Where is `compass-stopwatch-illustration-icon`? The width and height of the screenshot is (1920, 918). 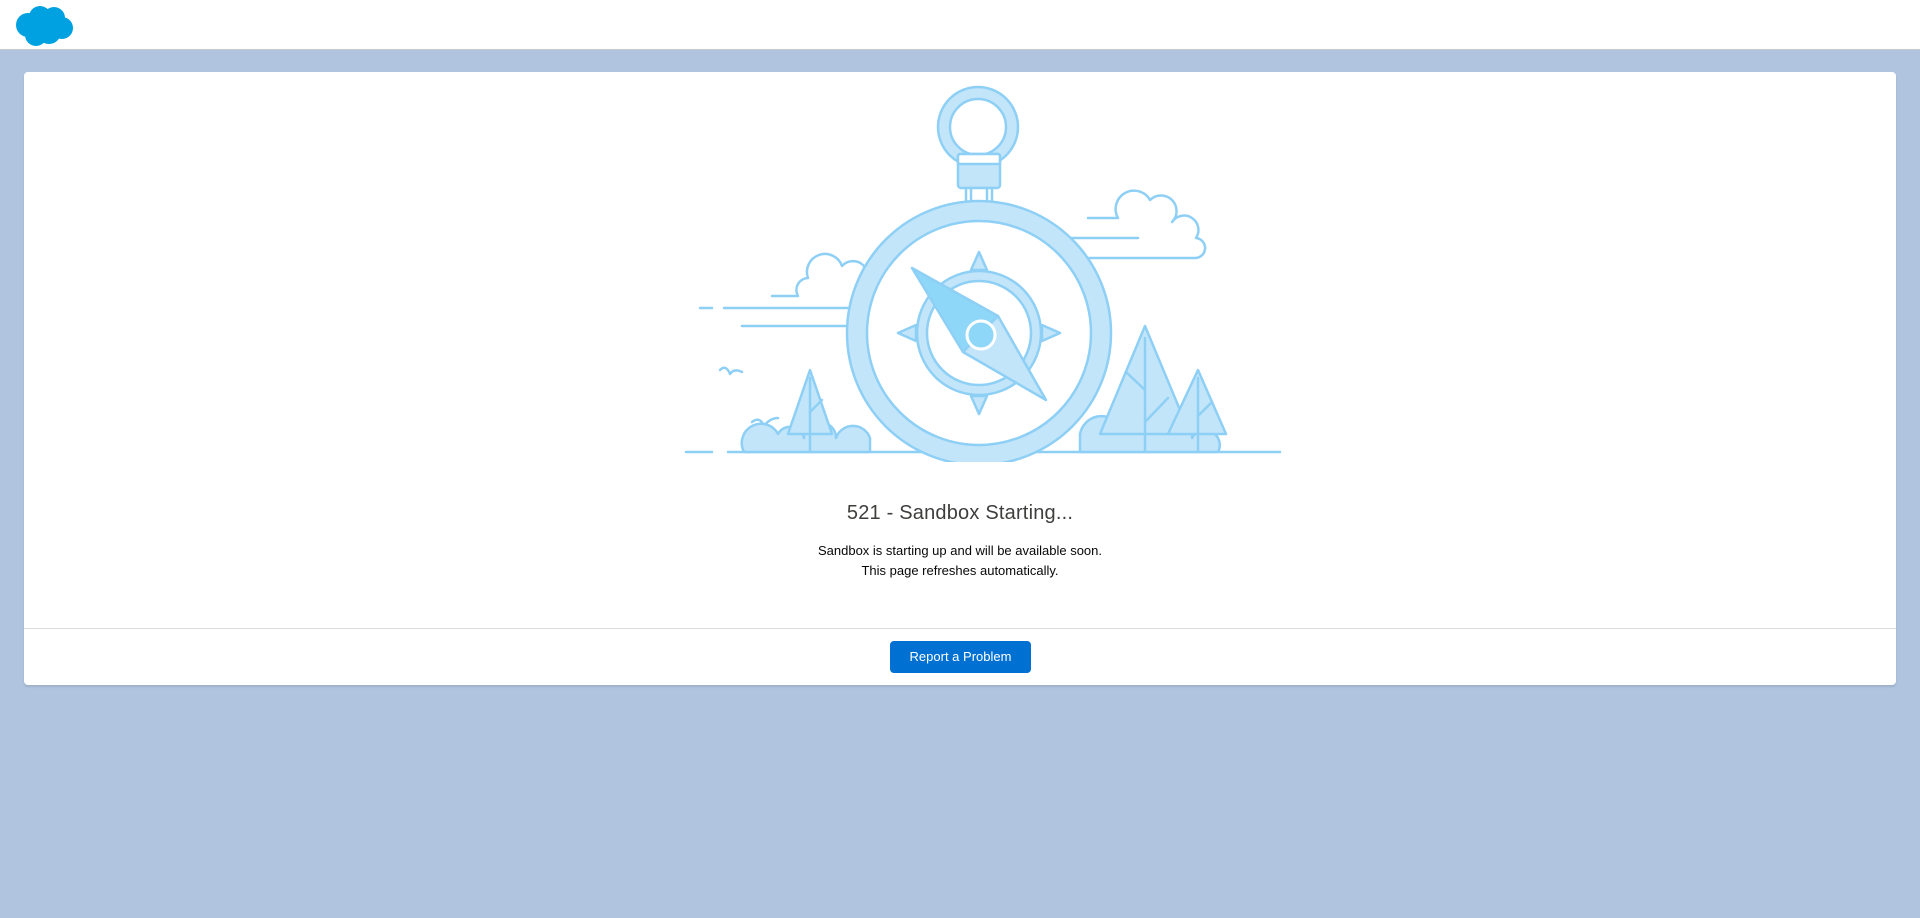 compass-stopwatch-illustration-icon is located at coordinates (983, 273).